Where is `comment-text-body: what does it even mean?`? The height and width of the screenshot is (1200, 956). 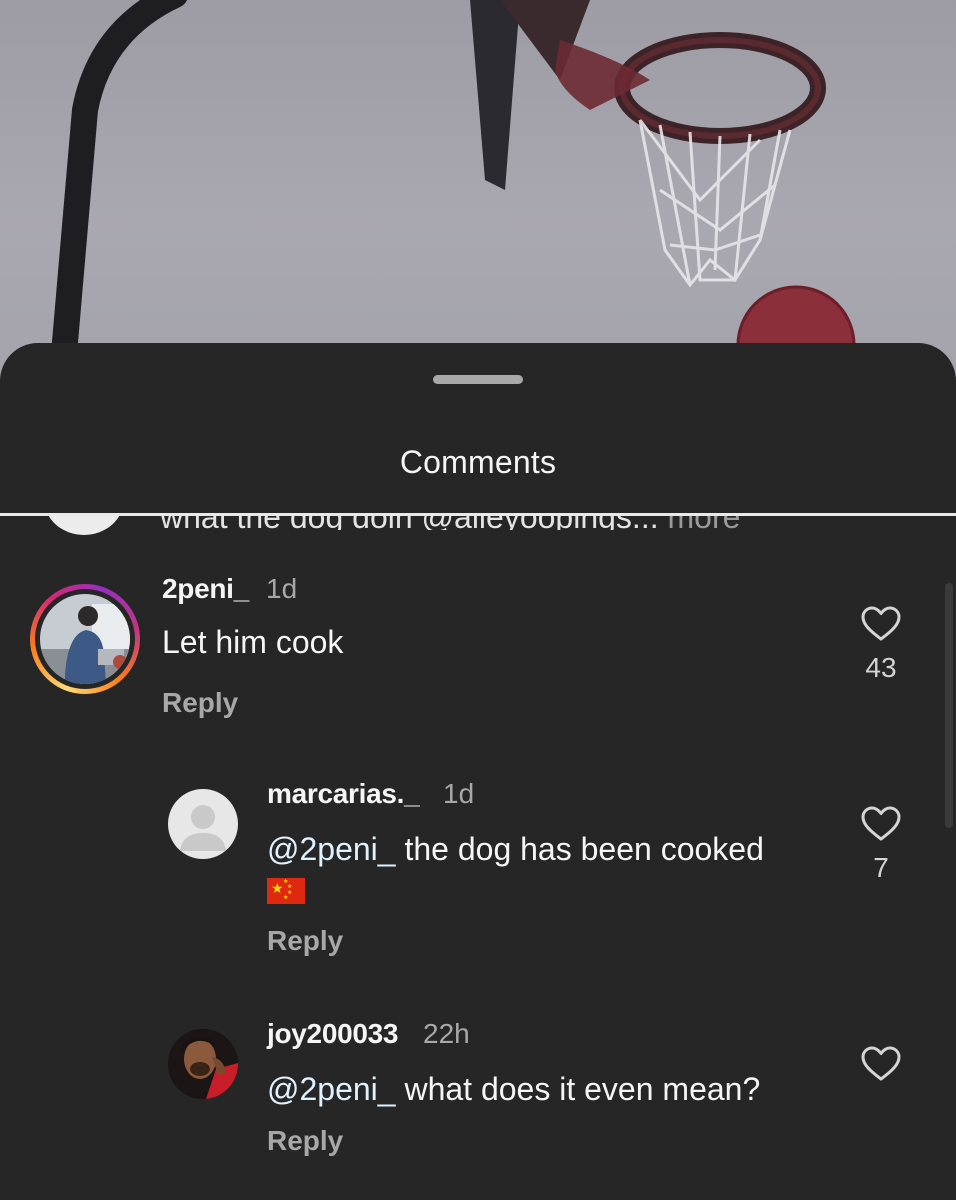
comment-text-body: what does it even mean? is located at coordinates (578, 1089).